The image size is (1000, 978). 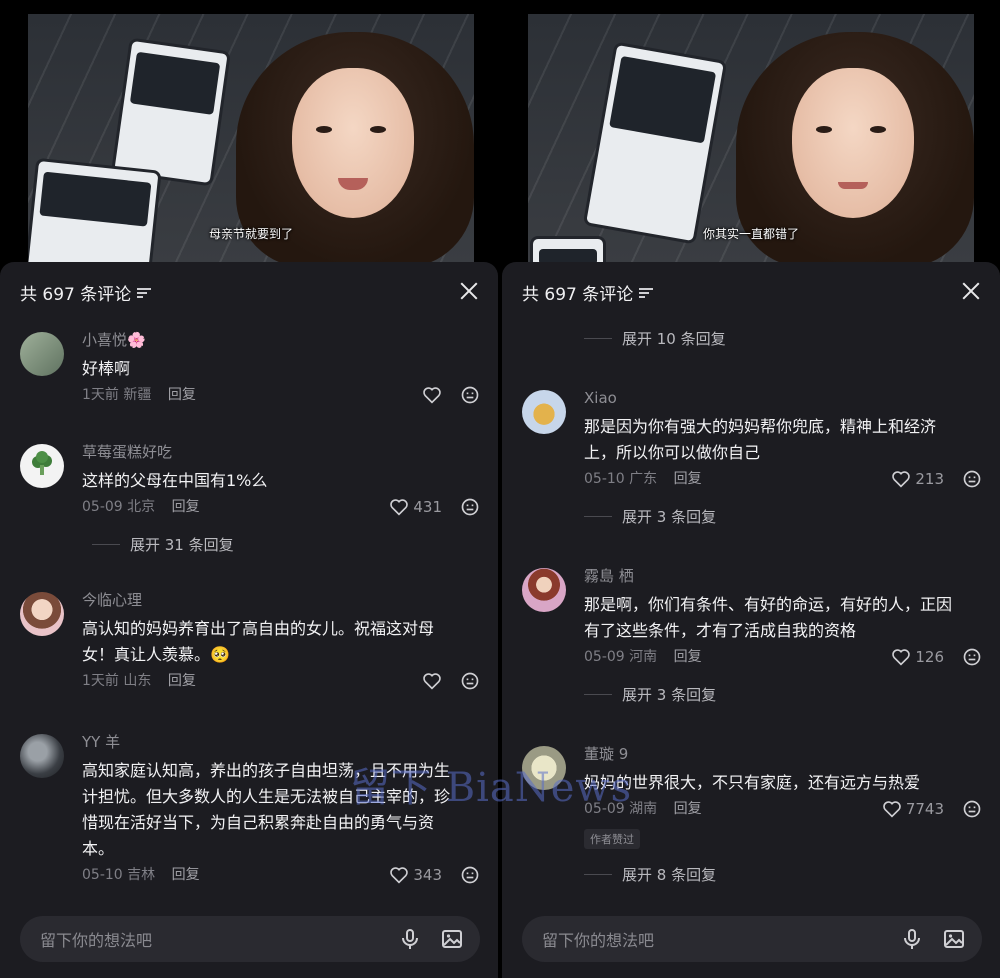 I want to click on expand-replies-button: 展开 8 条回复, so click(x=650, y=874).